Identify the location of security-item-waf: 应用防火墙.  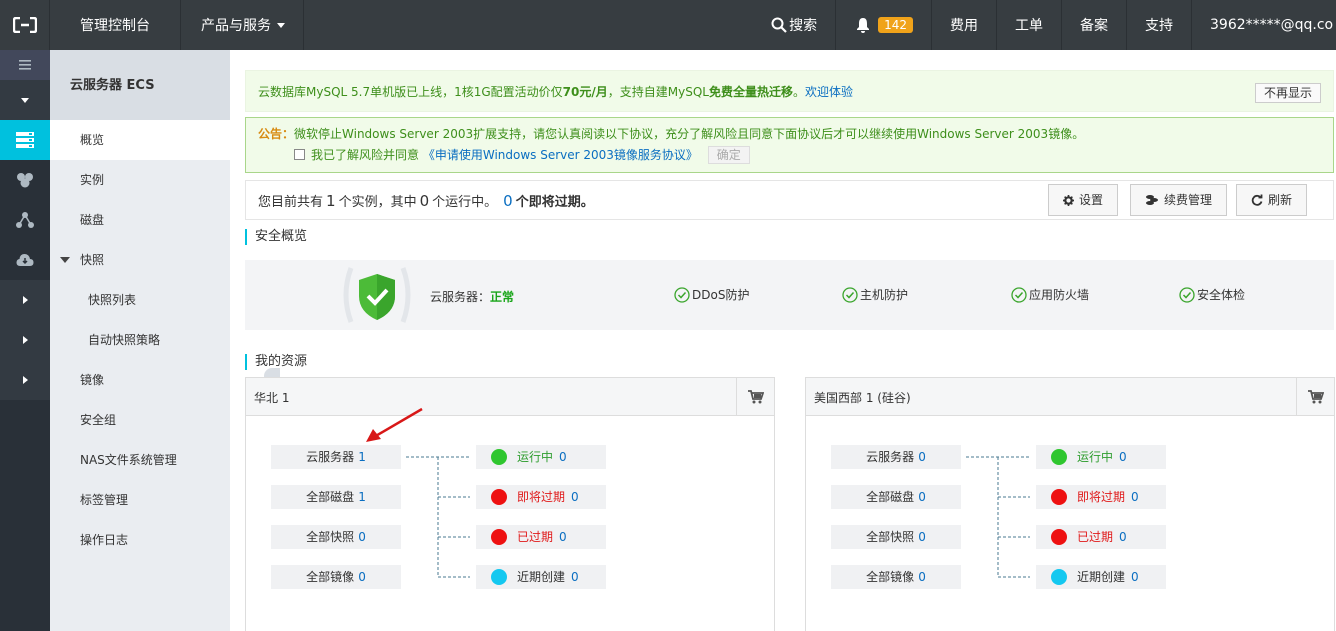
(1050, 294).